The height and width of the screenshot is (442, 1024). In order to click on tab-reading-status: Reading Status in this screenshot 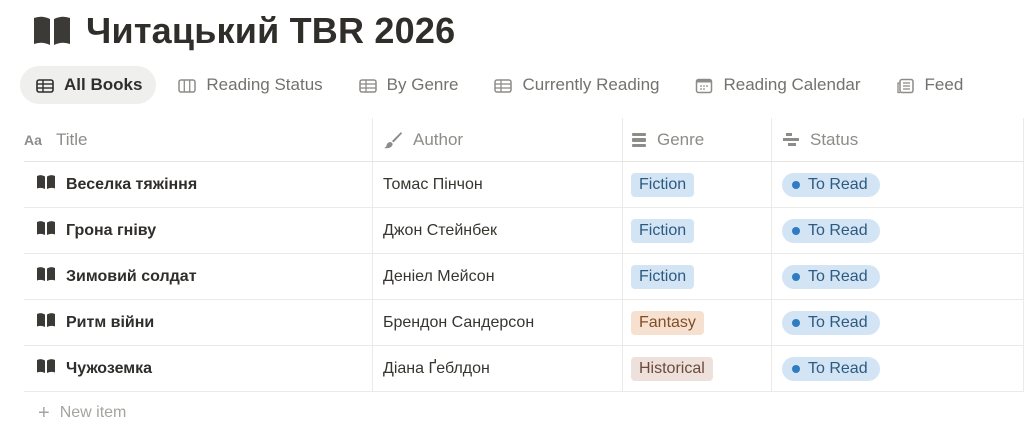, I will do `click(249, 85)`.